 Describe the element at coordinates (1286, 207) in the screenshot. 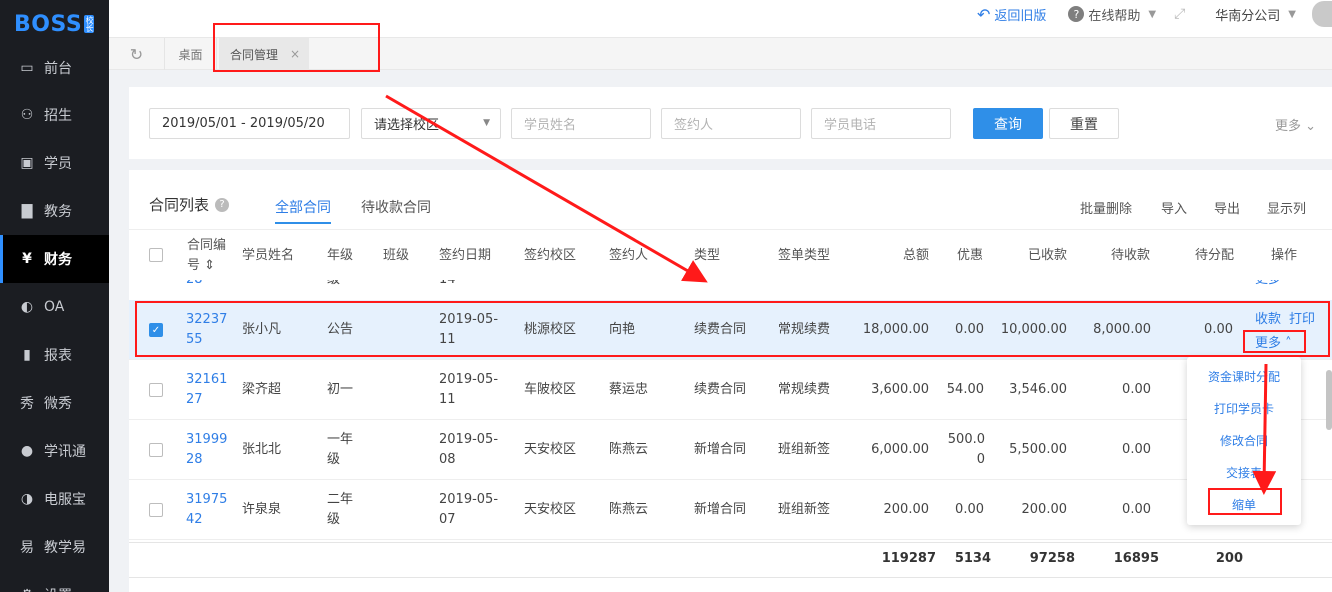

I see `columns-button: 显示列` at that location.